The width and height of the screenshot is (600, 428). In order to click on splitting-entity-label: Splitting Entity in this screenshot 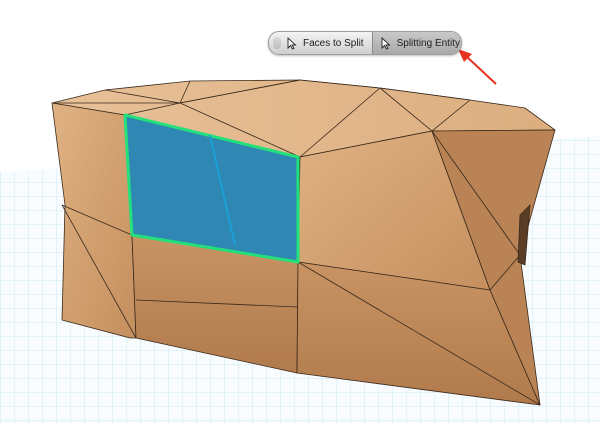, I will do `click(428, 43)`.